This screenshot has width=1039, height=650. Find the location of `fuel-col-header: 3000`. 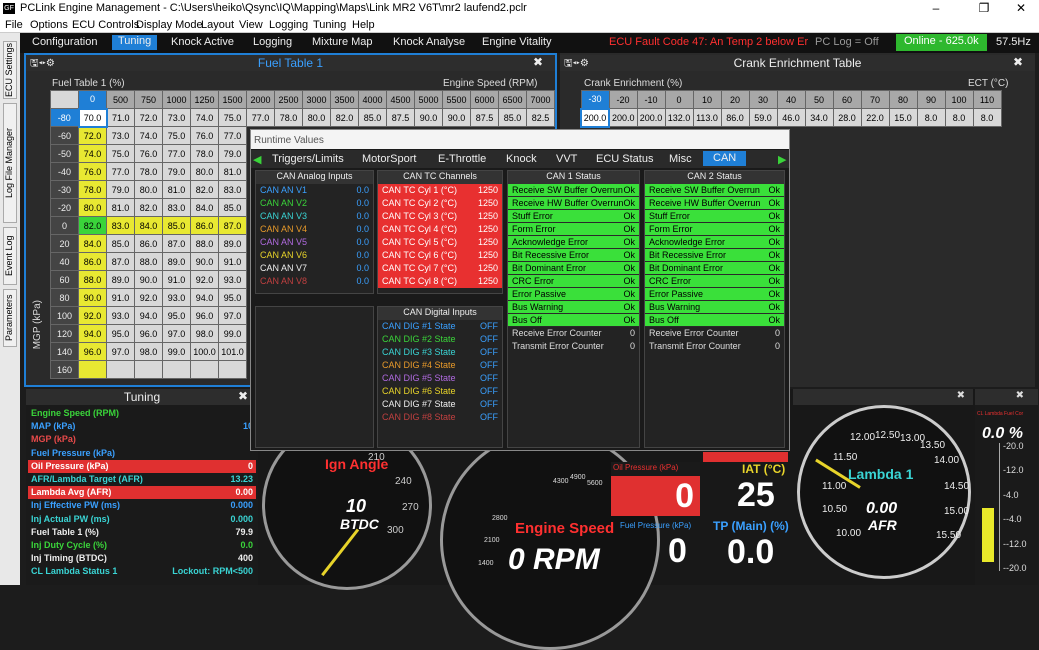

fuel-col-header: 3000 is located at coordinates (316, 99).